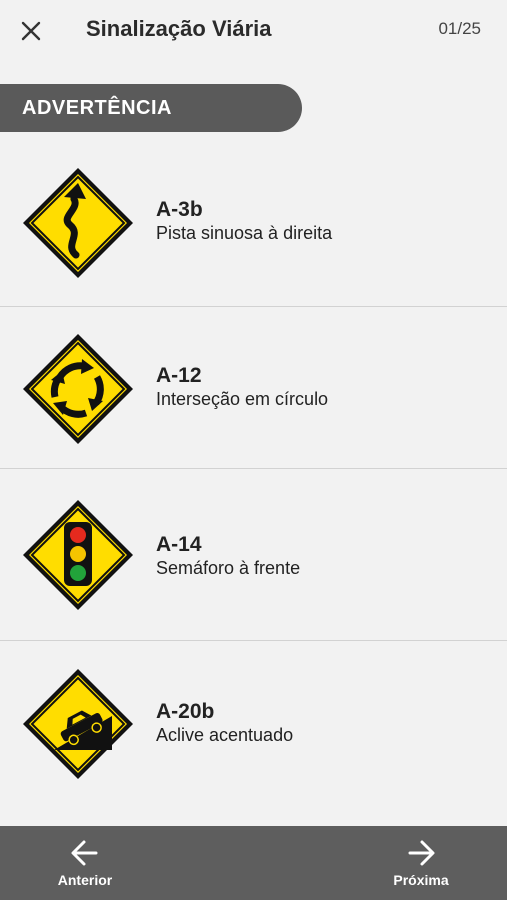  I want to click on next-button: Próxima, so click(421, 863).